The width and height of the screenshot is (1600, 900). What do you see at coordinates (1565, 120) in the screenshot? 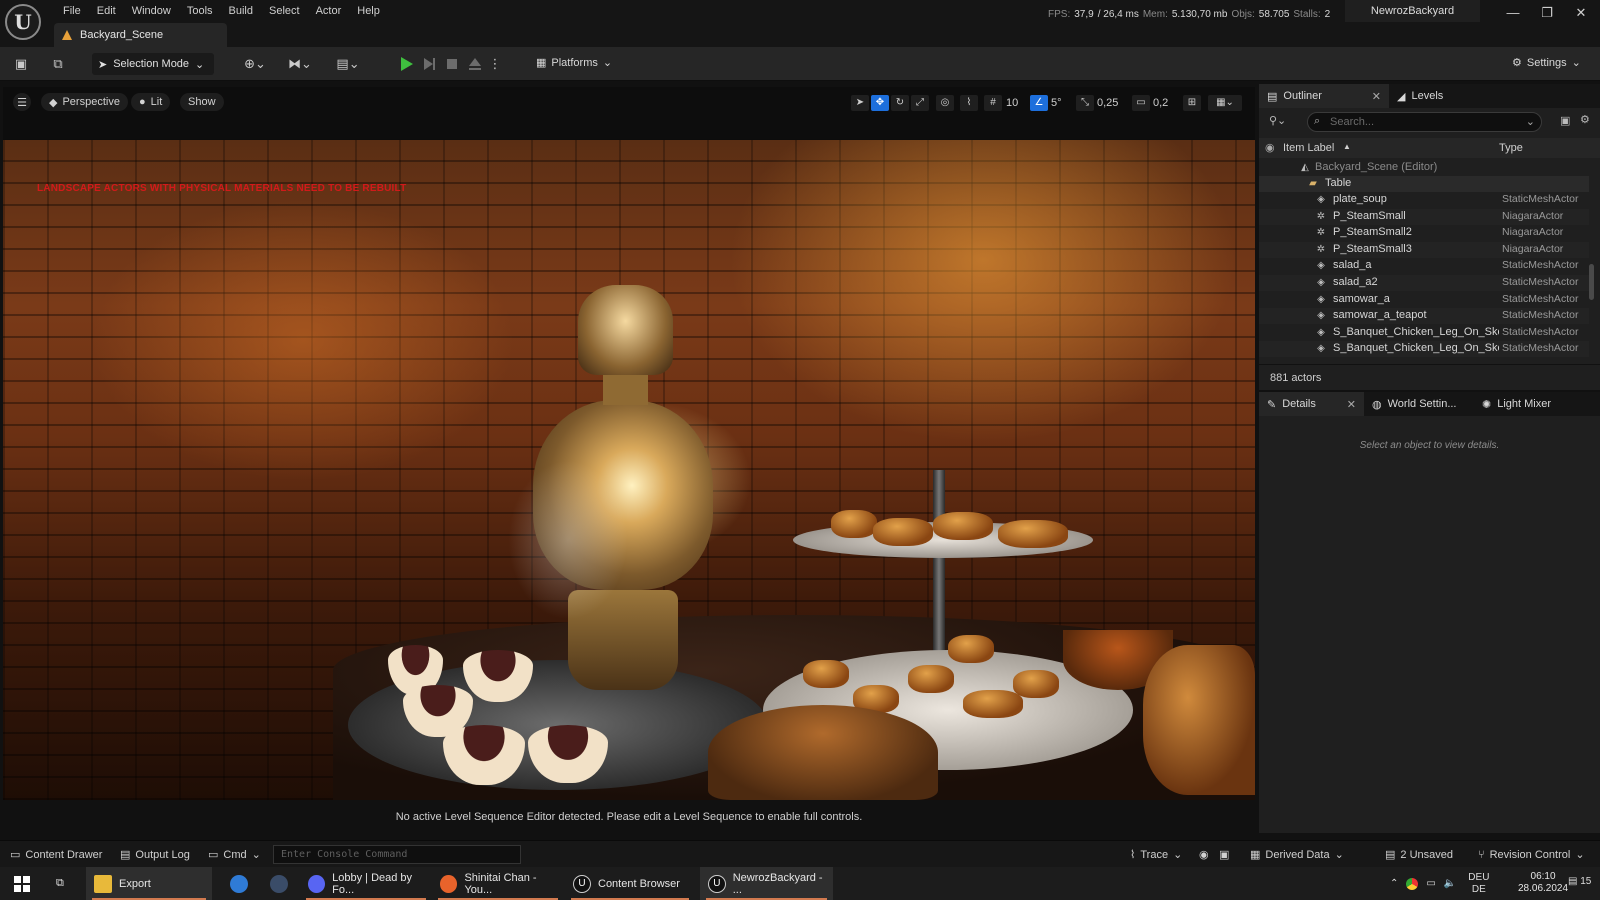
I see `add-folder-icon: ▣` at bounding box center [1565, 120].